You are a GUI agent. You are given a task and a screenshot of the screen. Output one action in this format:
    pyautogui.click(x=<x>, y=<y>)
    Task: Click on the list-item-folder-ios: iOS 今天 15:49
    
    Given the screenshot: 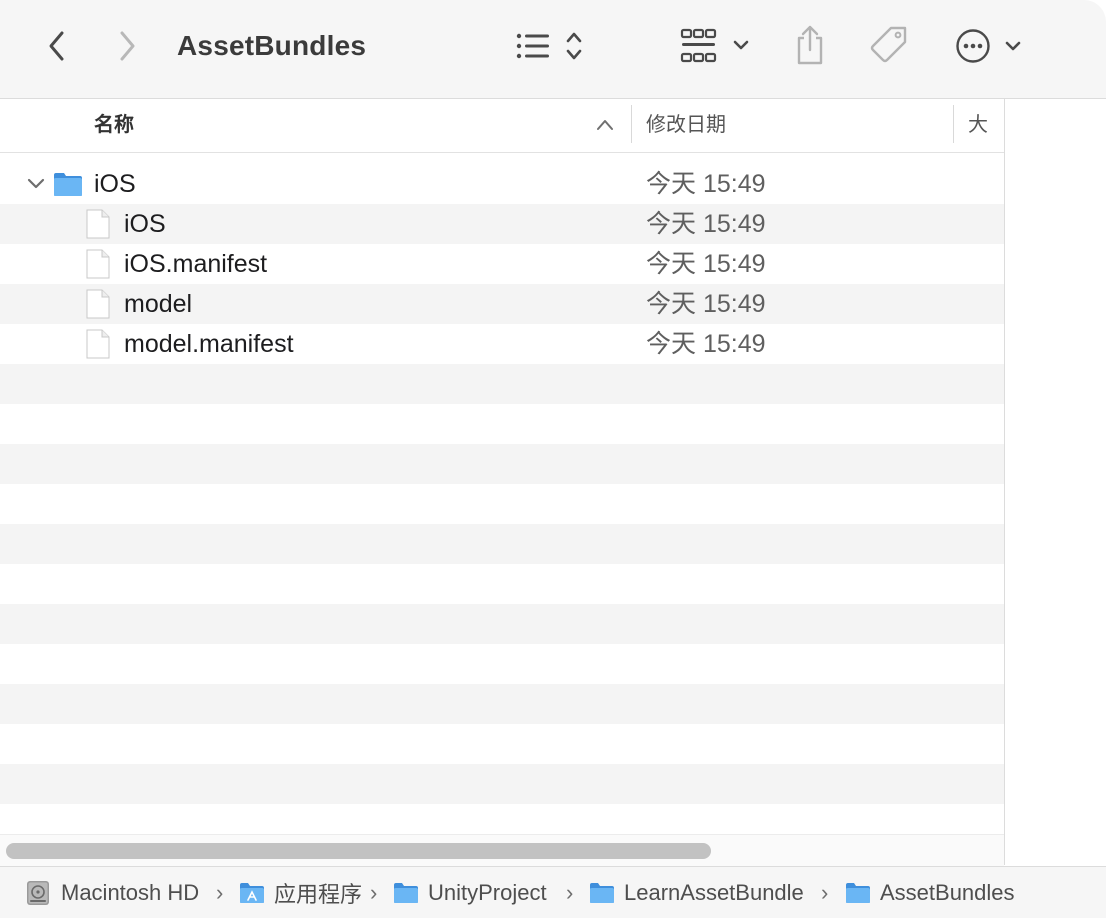 What is the action you would take?
    pyautogui.click(x=502, y=184)
    